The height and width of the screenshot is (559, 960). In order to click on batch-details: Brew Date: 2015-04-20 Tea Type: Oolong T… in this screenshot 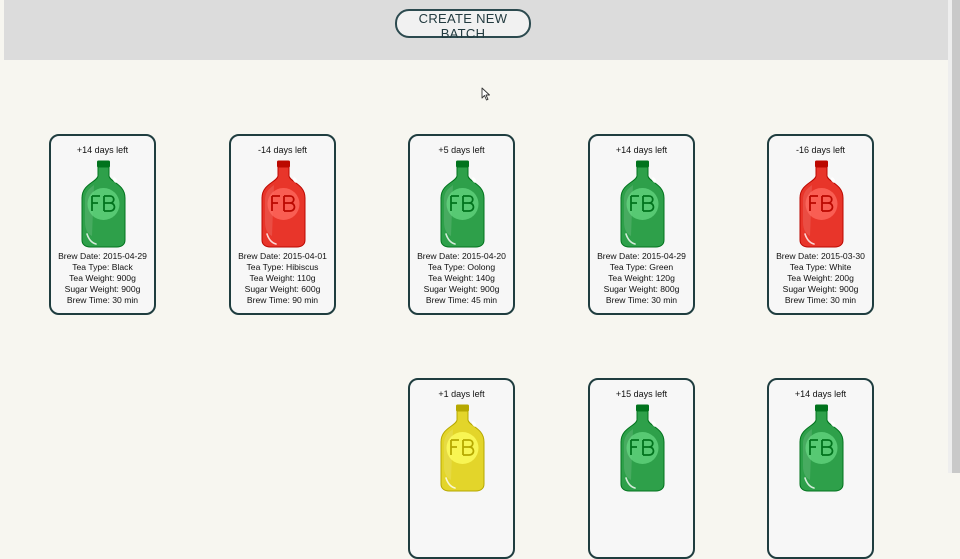, I will do `click(461, 278)`.